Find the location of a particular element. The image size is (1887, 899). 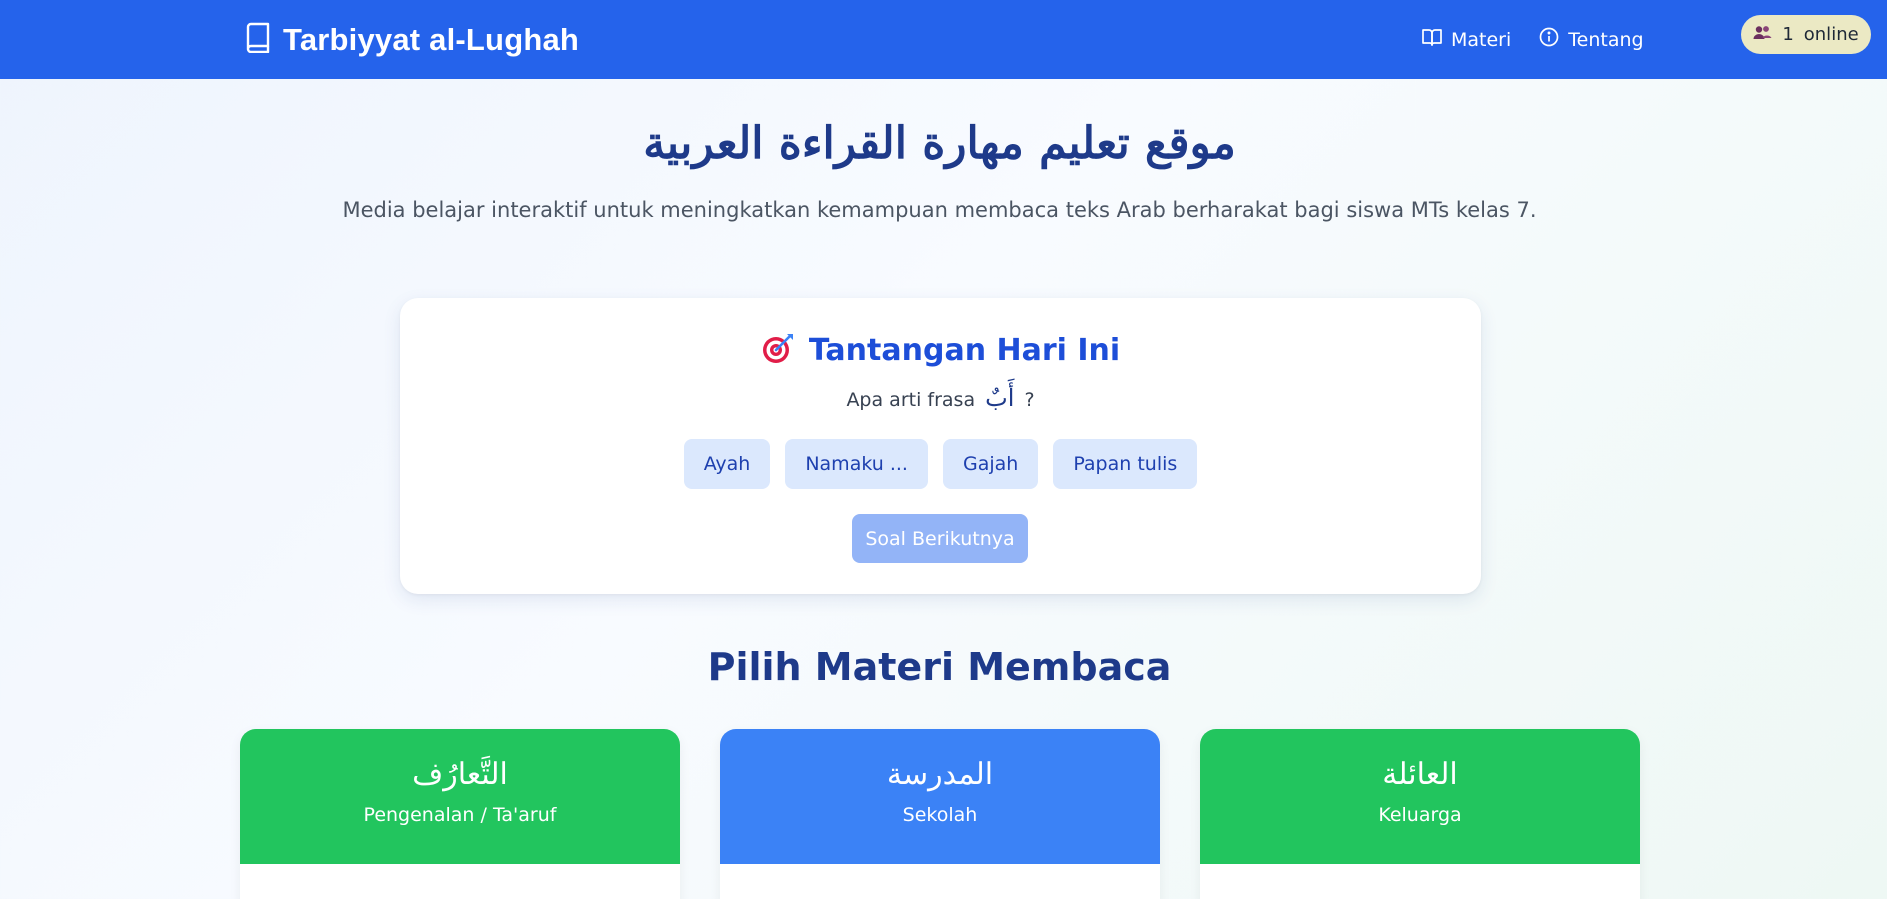

answer-option-button: Ayah is located at coordinates (727, 464).